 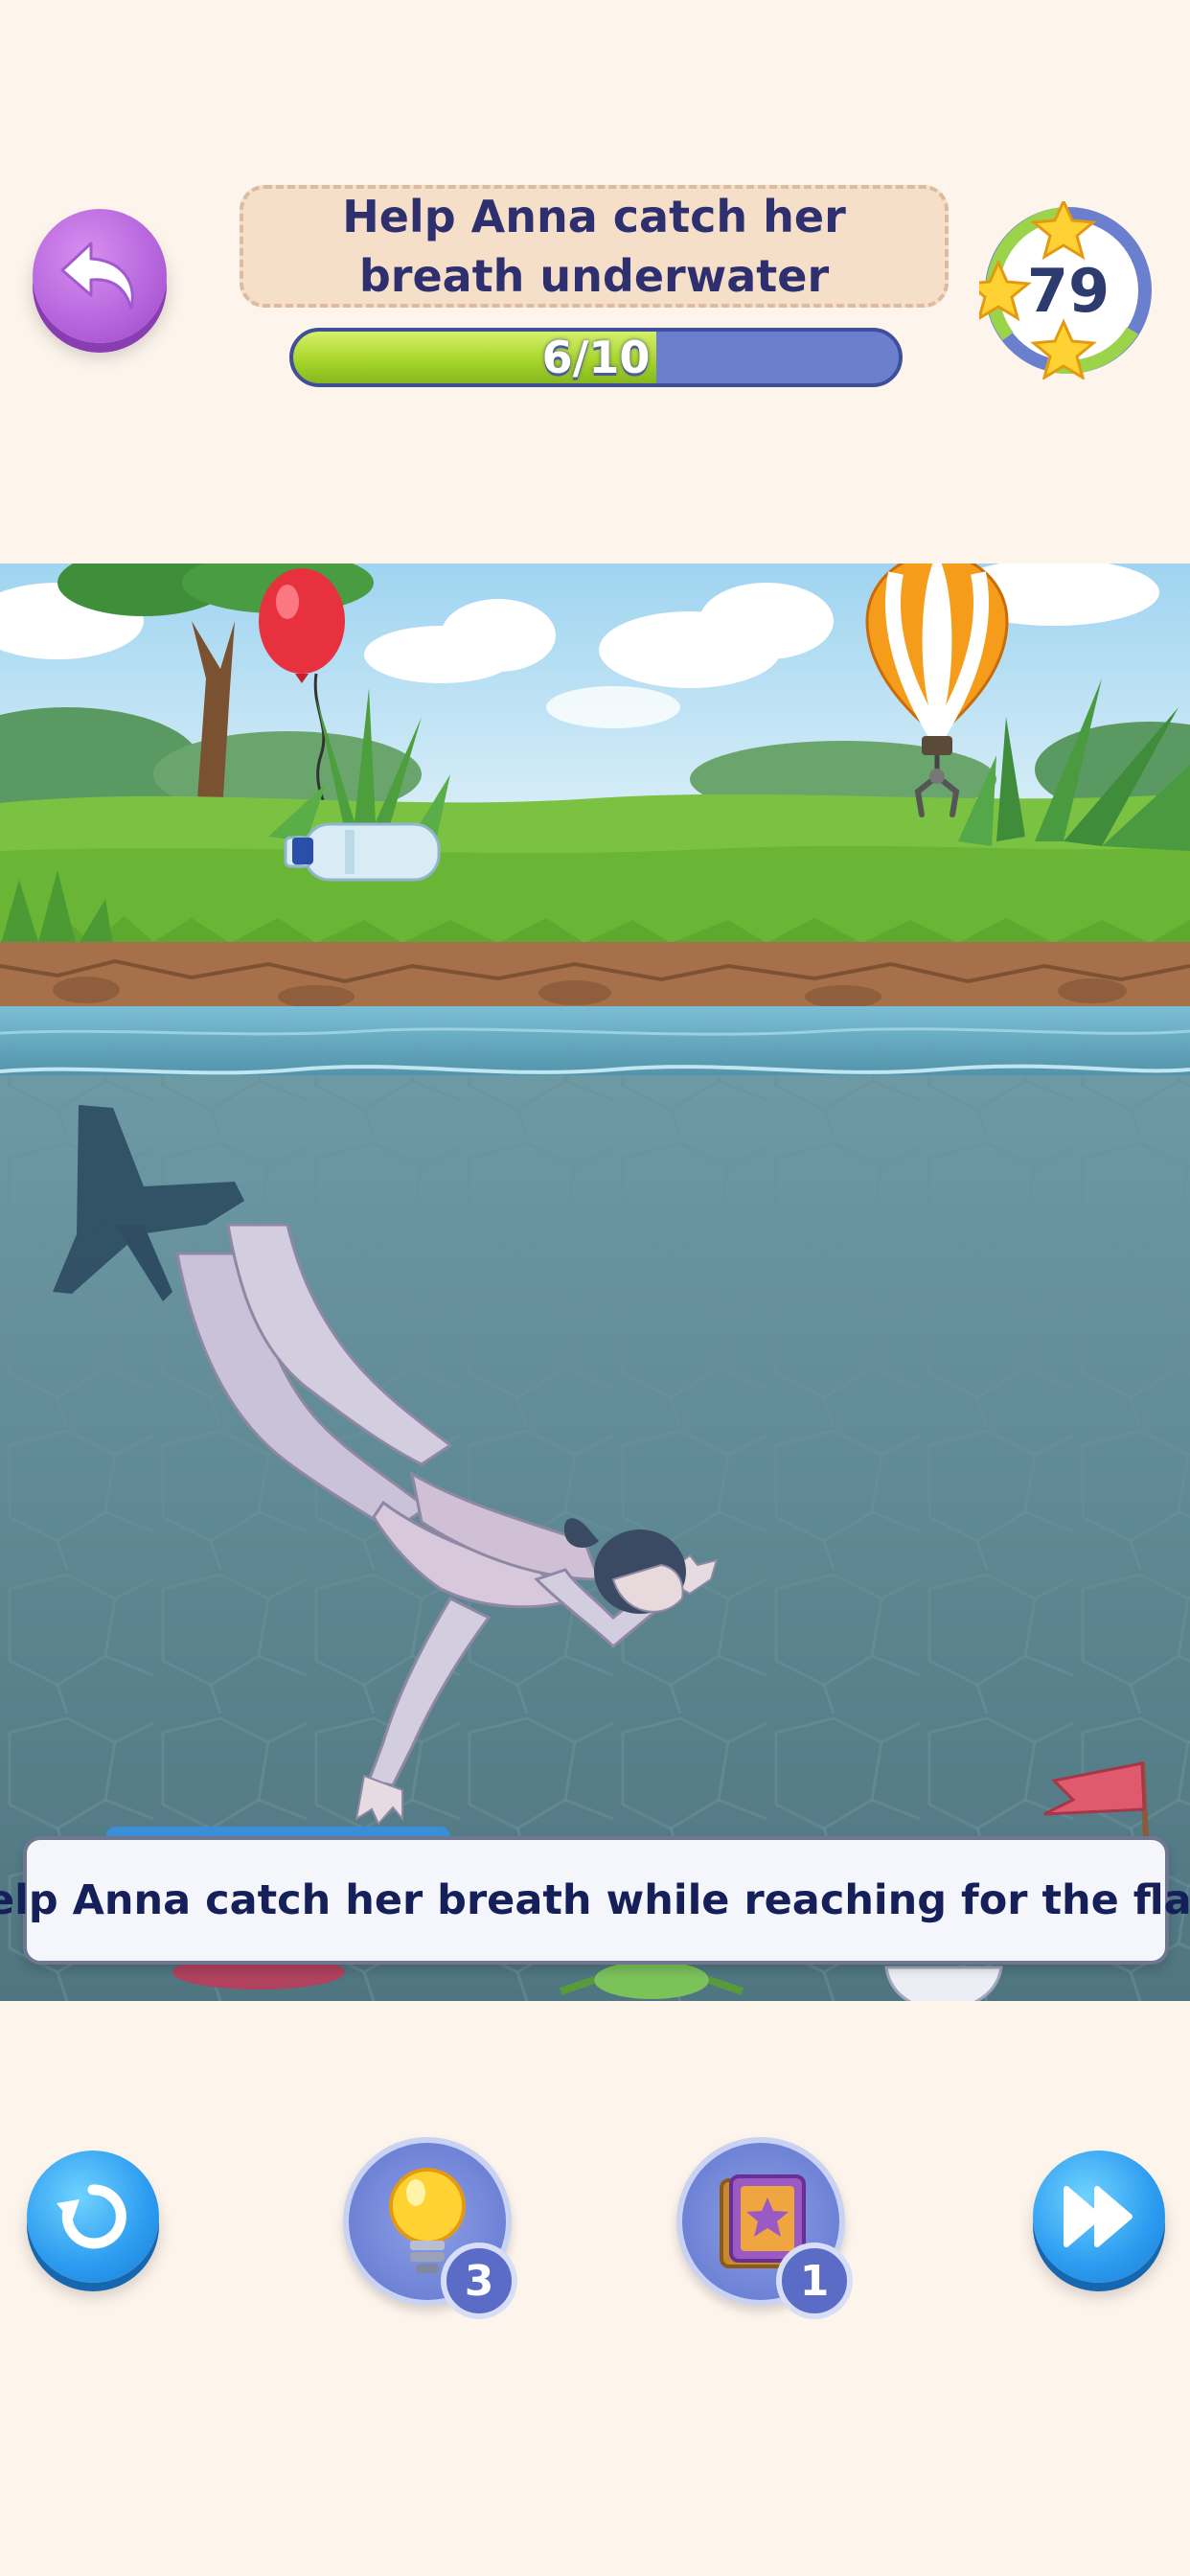 I want to click on curved-arrow-back-icon, so click(x=97, y=276).